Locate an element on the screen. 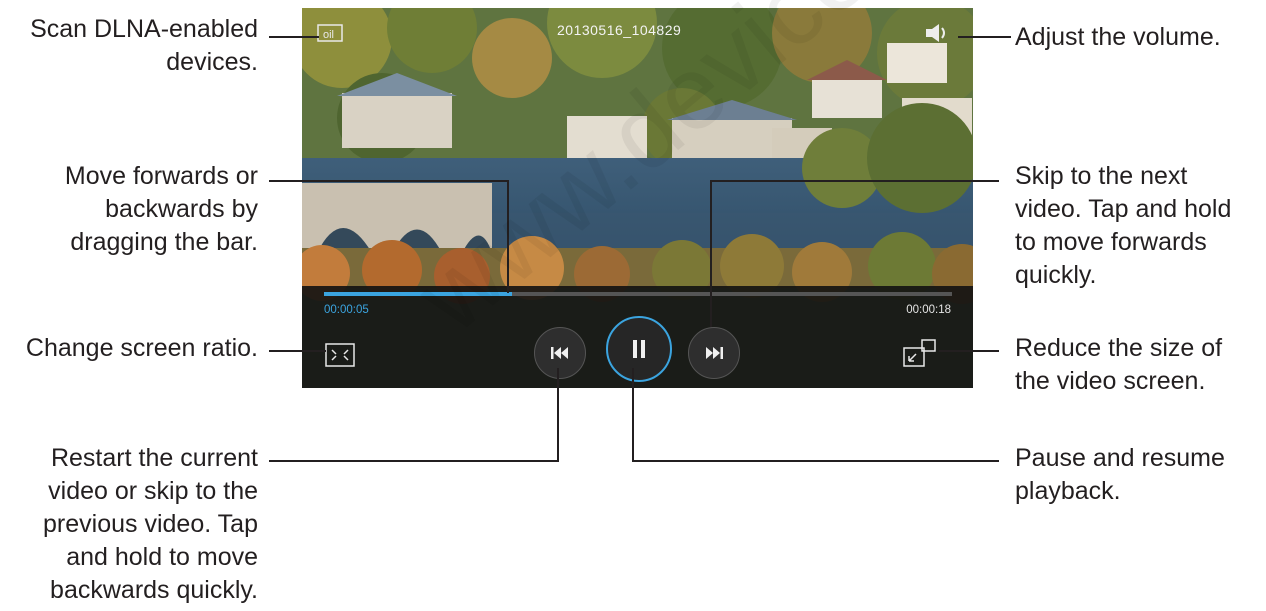 Image resolution: width=1266 pixels, height=611 pixels. callout-volume: Adjust the volume. is located at coordinates (1118, 37).